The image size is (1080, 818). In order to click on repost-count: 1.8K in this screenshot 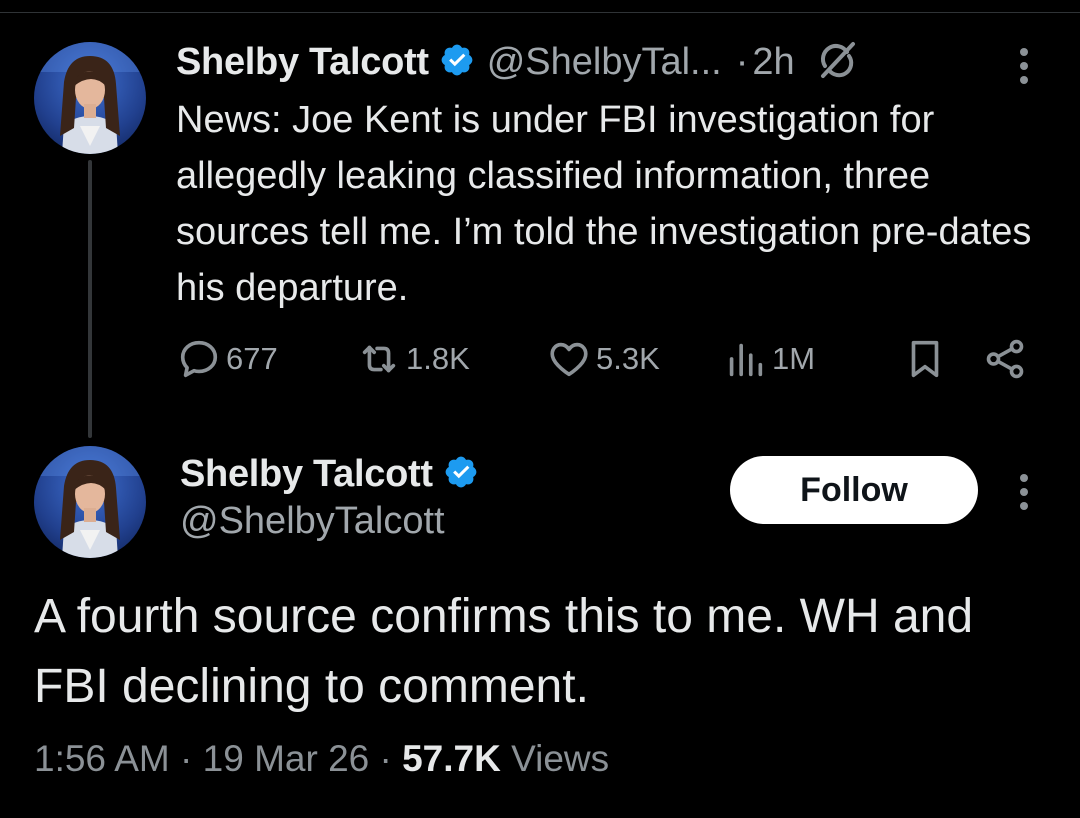, I will do `click(438, 358)`.